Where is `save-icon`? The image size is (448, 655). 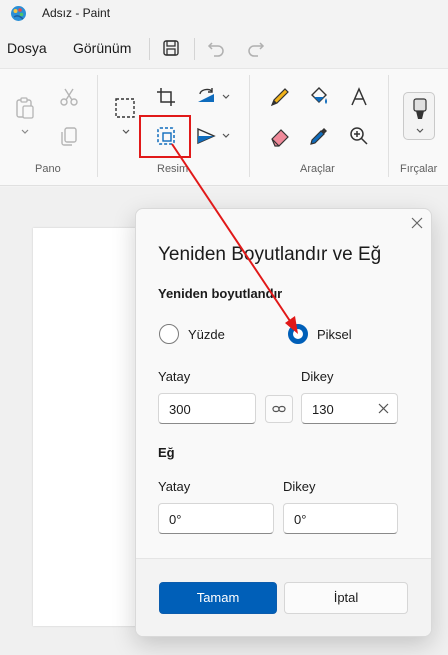
save-icon is located at coordinates (171, 48).